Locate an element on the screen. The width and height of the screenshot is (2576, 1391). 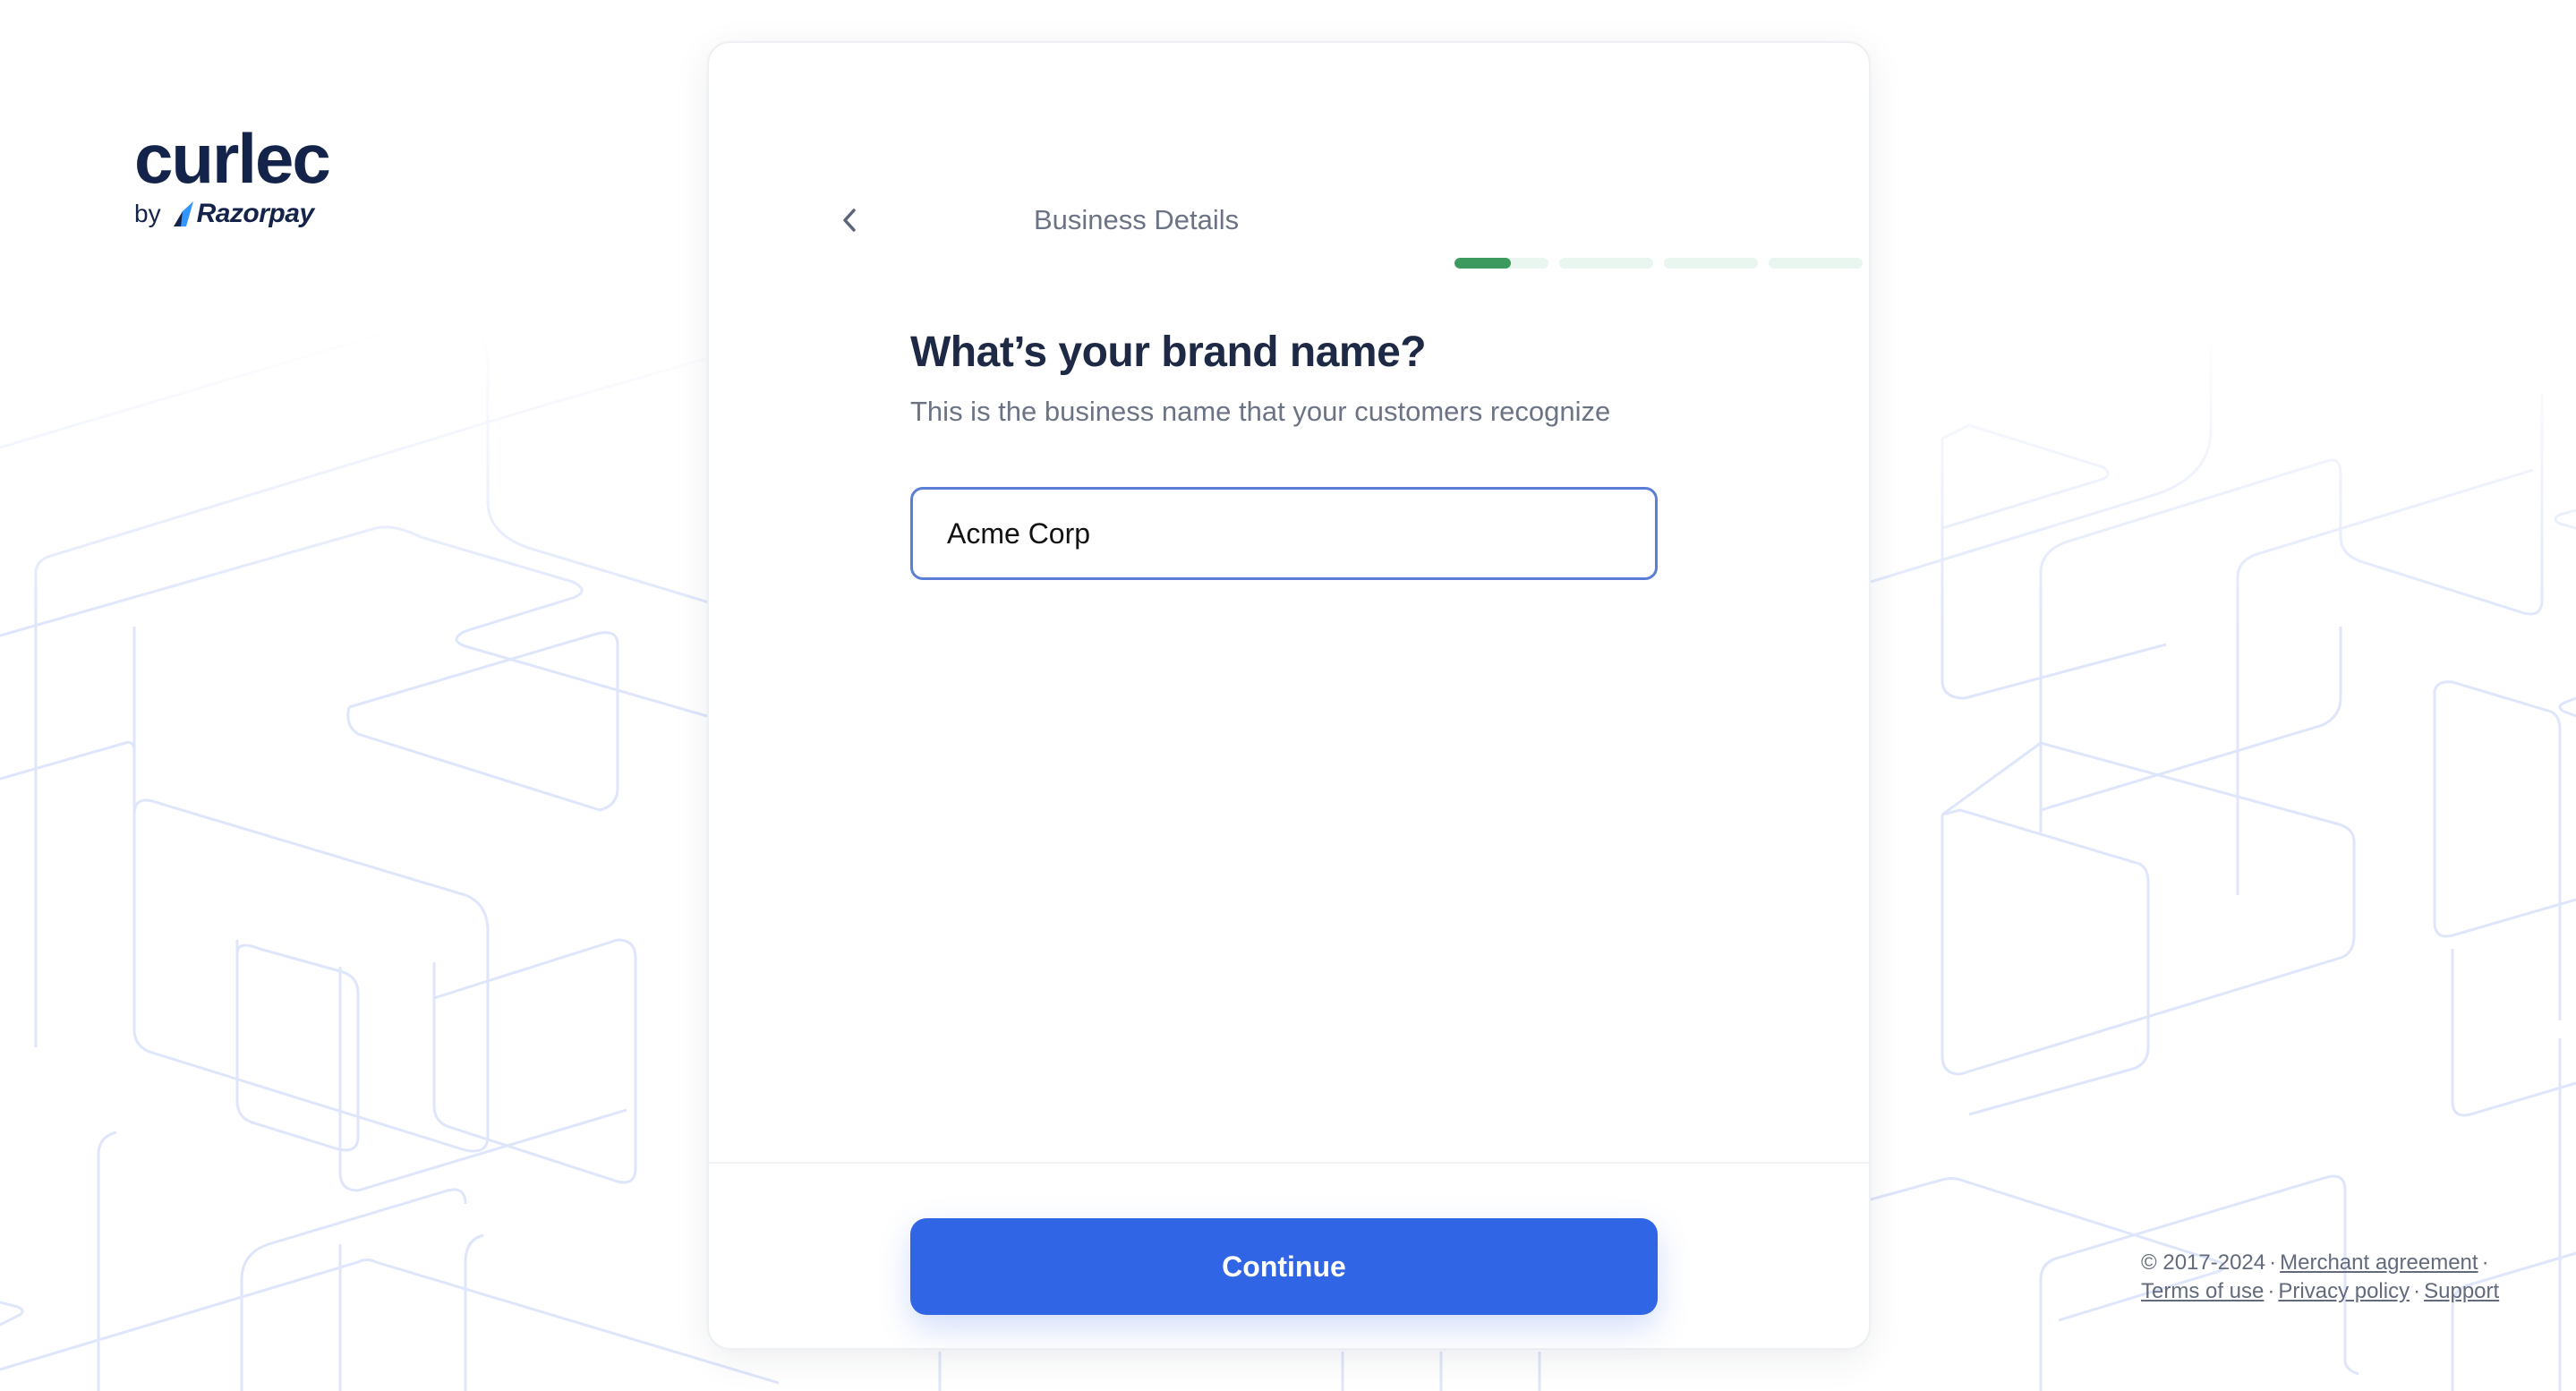
footer-line-1: © 2017-2024 · Merchant agreement · is located at coordinates (2320, 1263).